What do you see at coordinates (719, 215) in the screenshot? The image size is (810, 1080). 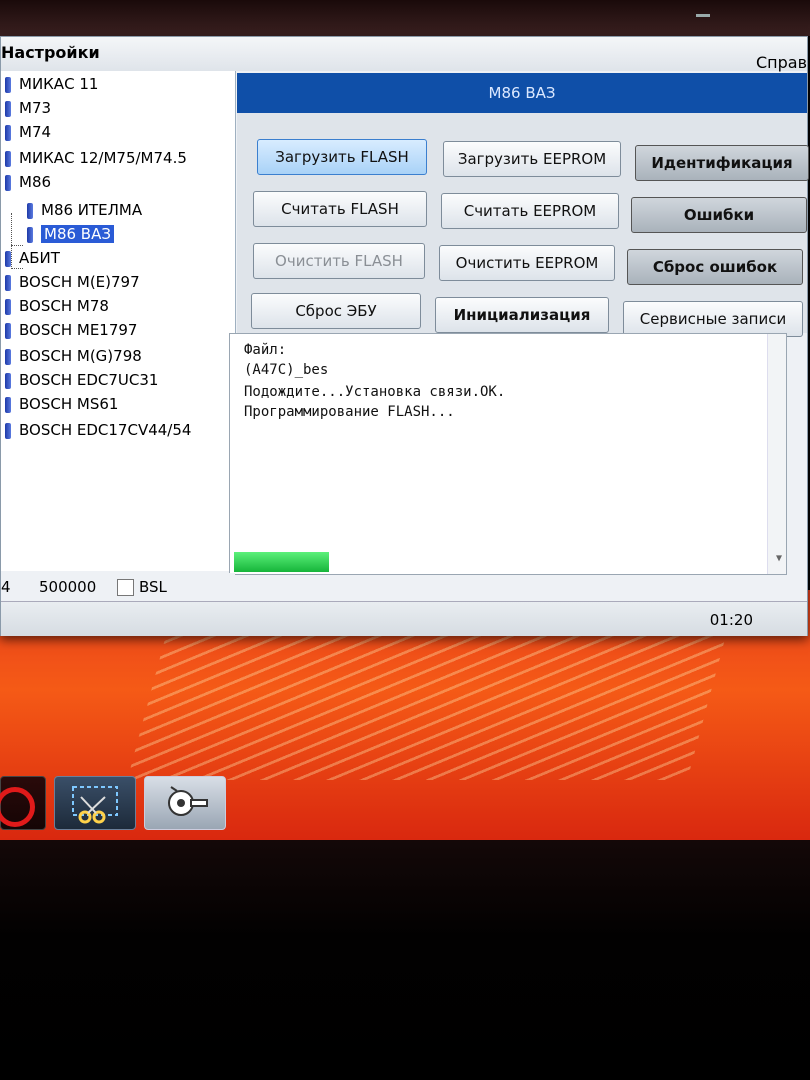 I see `errors-button: Ошибки` at bounding box center [719, 215].